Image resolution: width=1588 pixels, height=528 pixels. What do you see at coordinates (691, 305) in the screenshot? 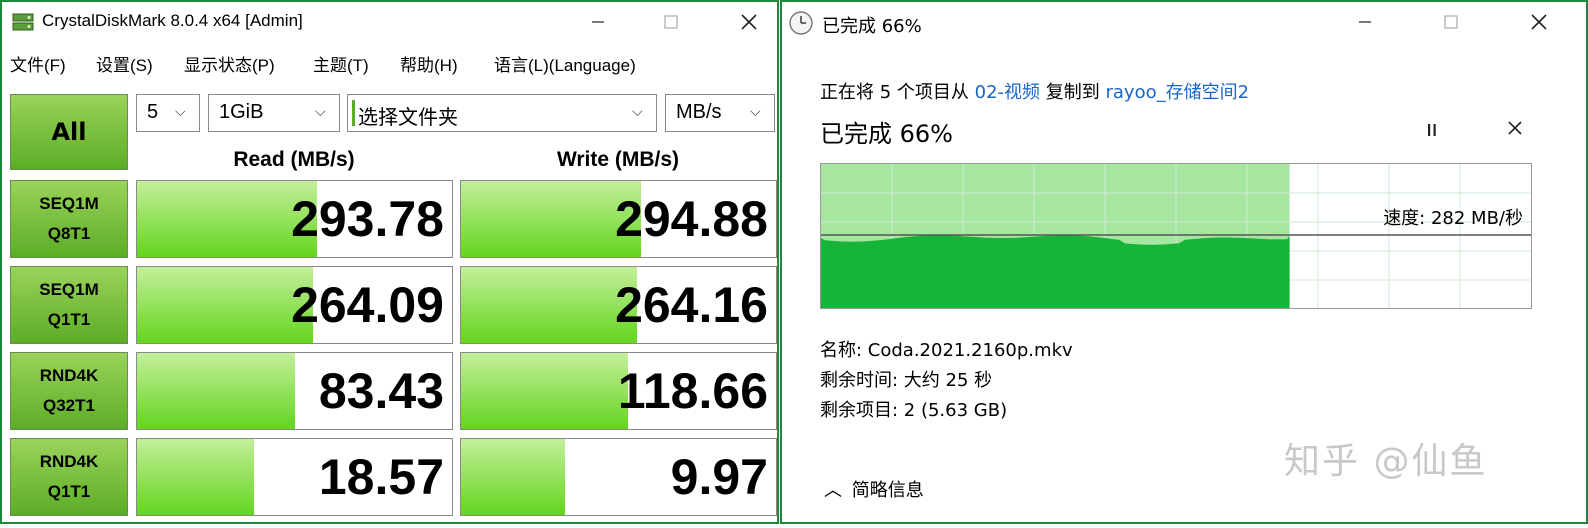
I see `write-result-value: 264.16` at bounding box center [691, 305].